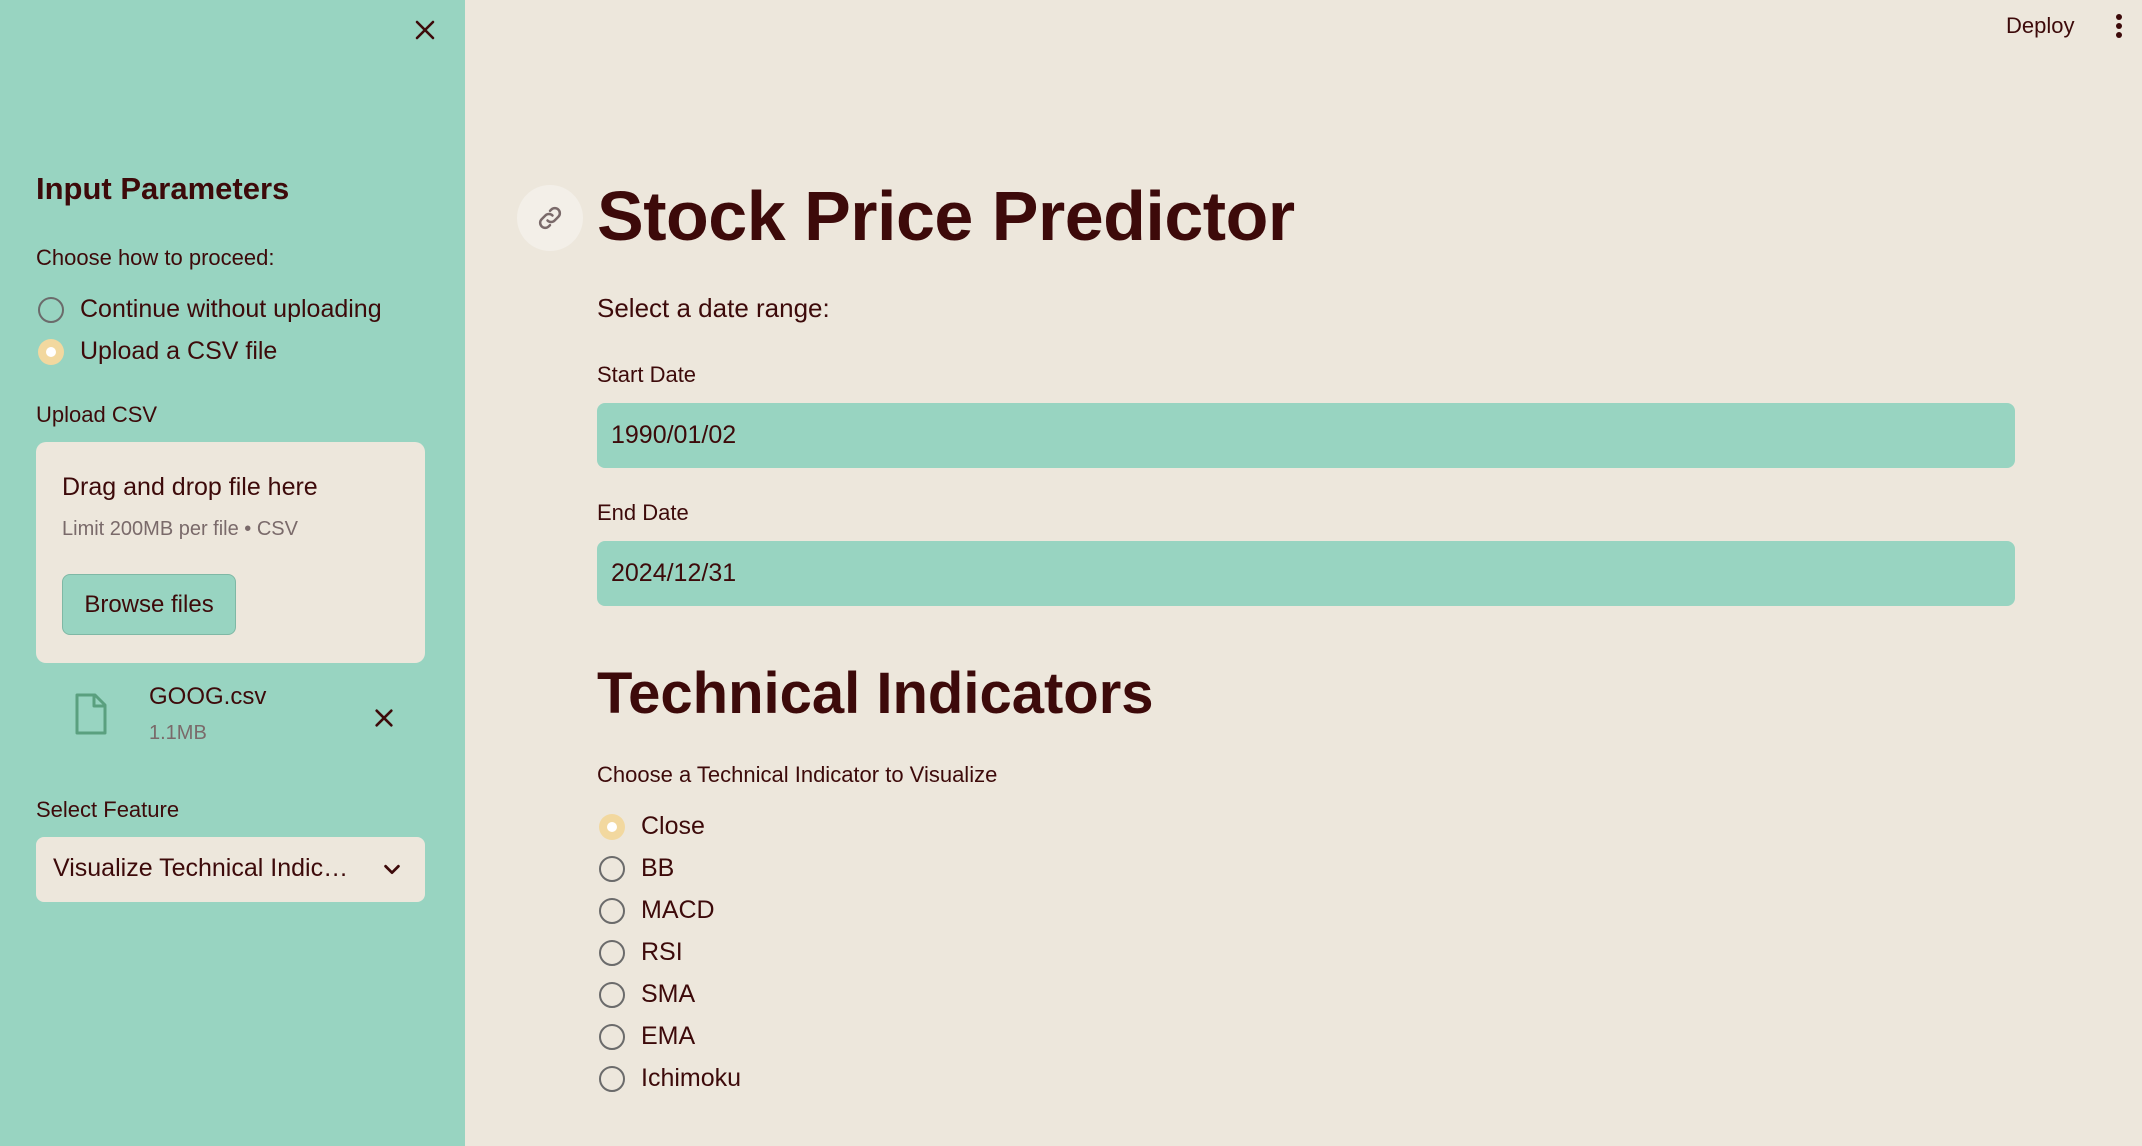  What do you see at coordinates (662, 952) in the screenshot?
I see `radio-label: RSI` at bounding box center [662, 952].